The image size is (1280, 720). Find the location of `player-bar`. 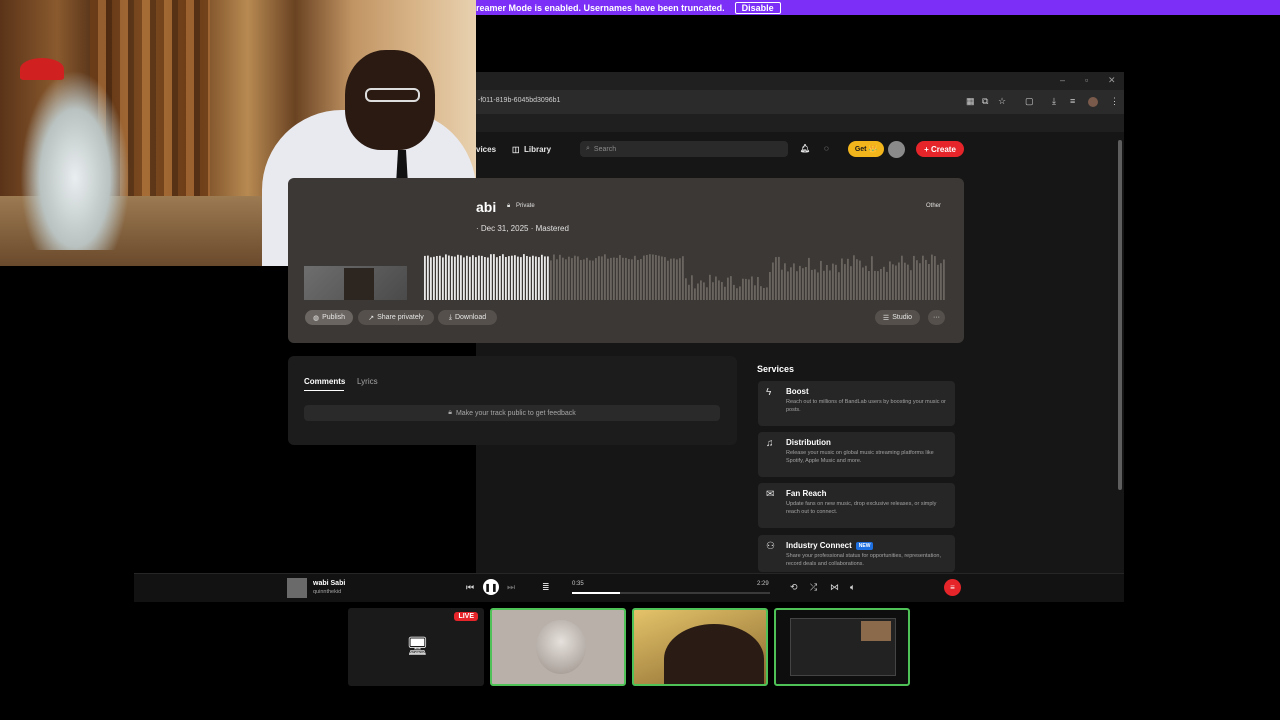

player-bar is located at coordinates (629, 587).